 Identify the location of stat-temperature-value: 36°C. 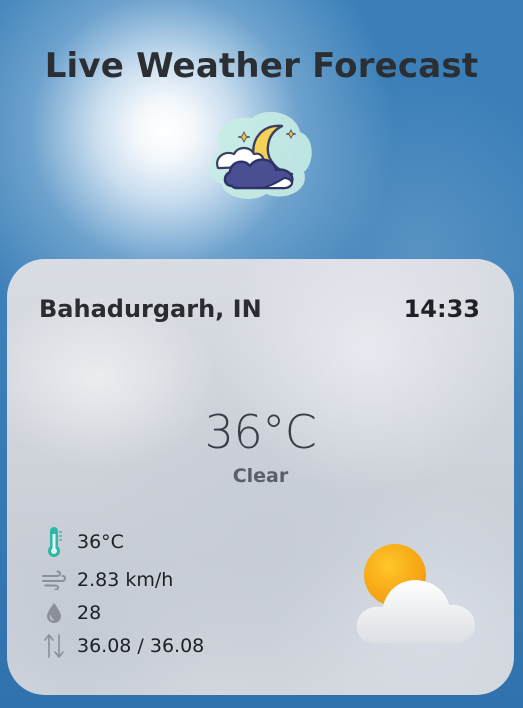
(100, 542).